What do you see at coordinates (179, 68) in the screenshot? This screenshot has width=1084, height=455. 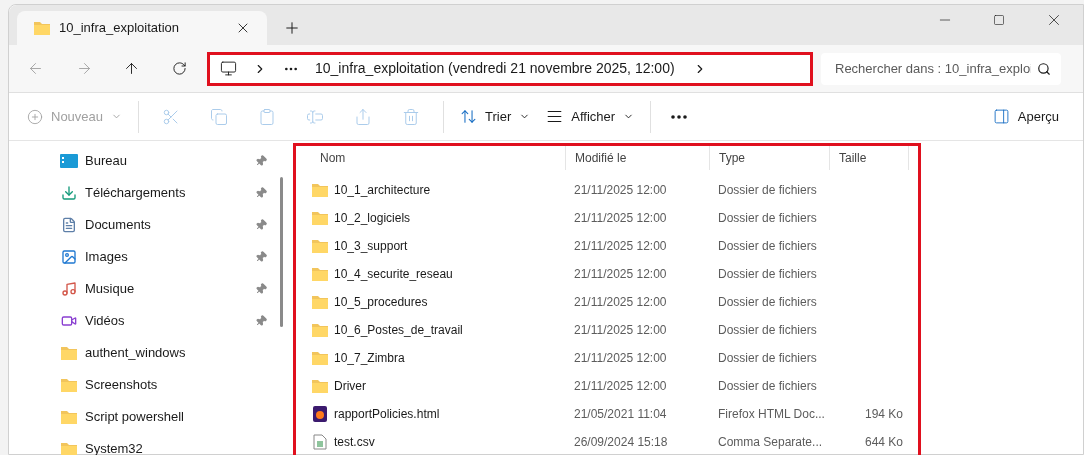 I see `refresh-icon` at bounding box center [179, 68].